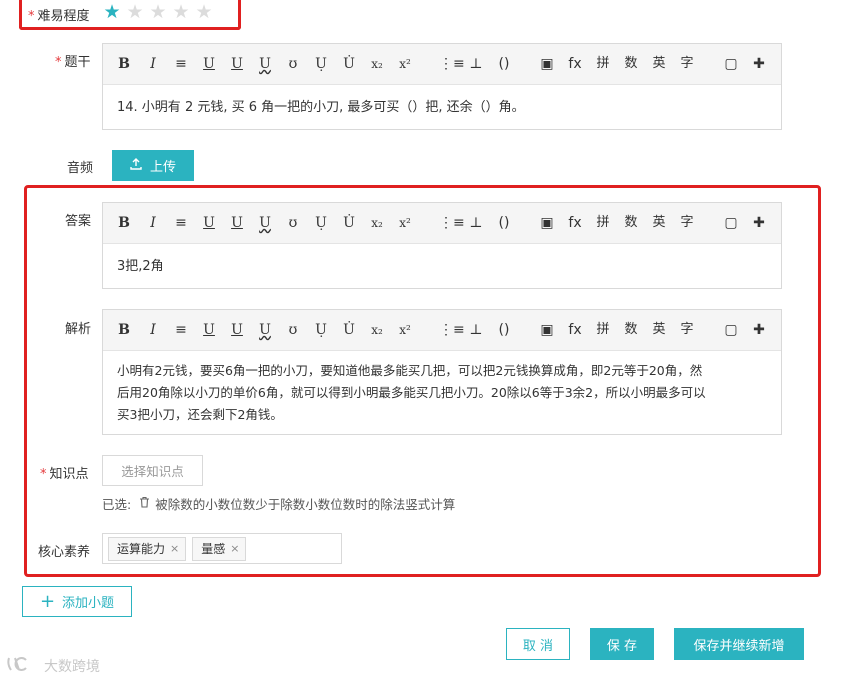 The image size is (845, 682). What do you see at coordinates (622, 644) in the screenshot?
I see `save-button: 保 存` at bounding box center [622, 644].